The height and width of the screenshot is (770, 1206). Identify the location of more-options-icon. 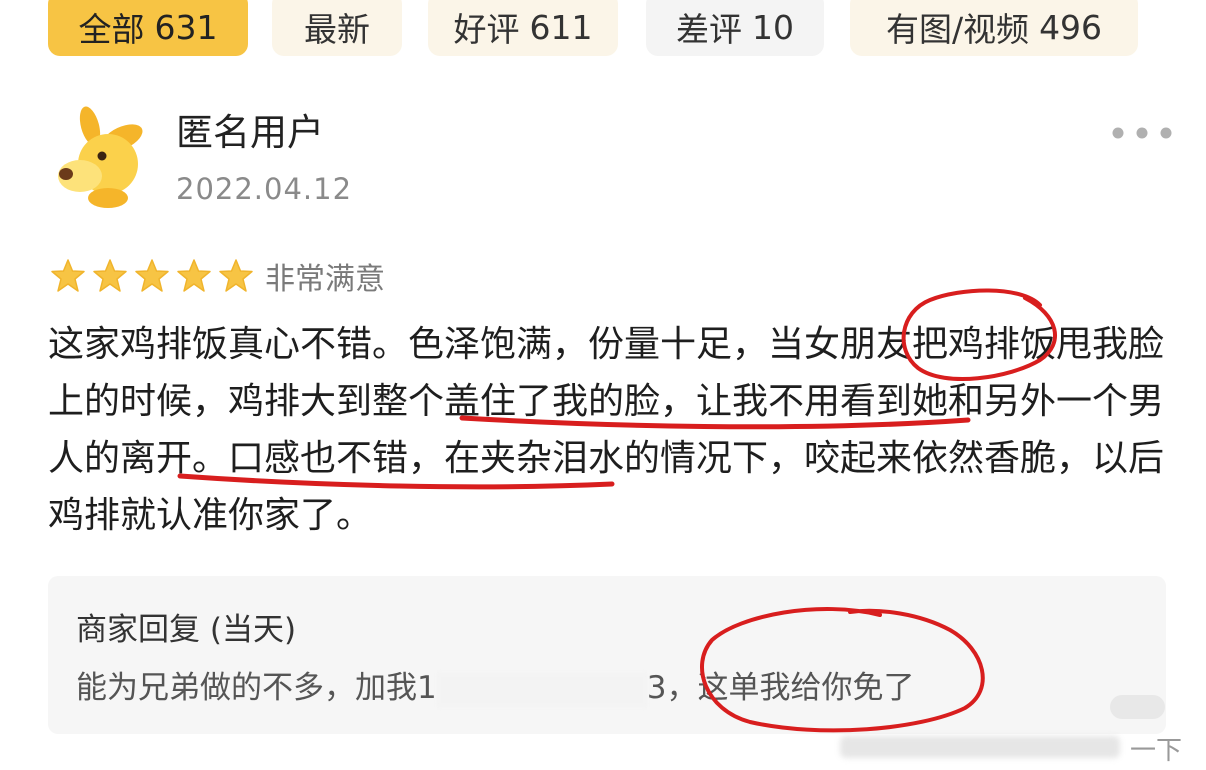
(1143, 133).